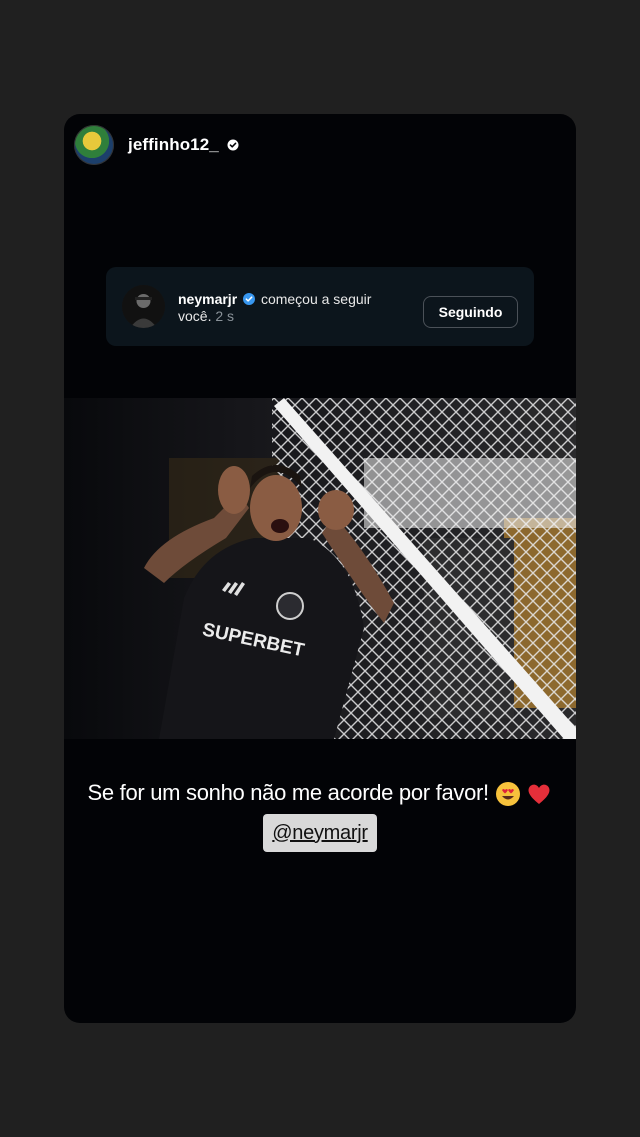 The width and height of the screenshot is (640, 1137). I want to click on story-header: jeffinho12_, so click(156, 145).